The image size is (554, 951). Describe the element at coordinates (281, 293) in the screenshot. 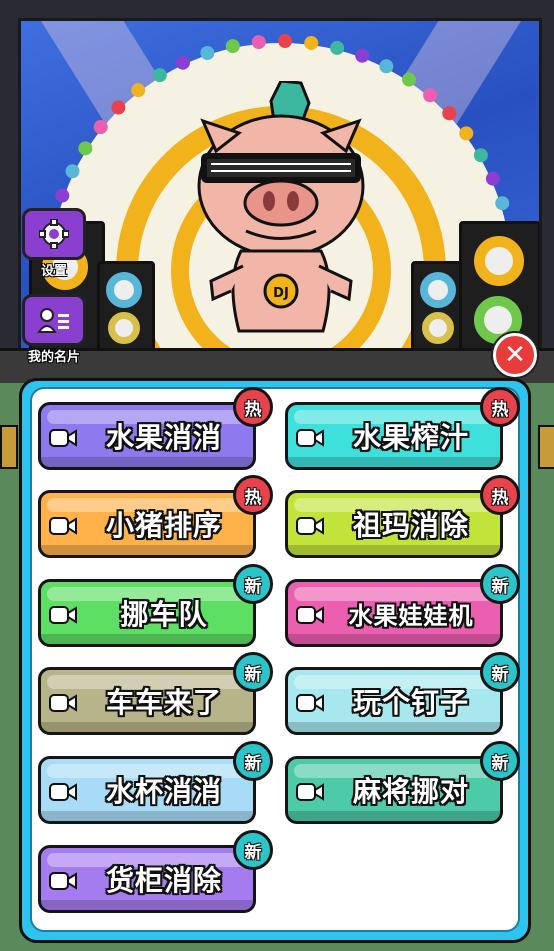

I see `pig-medal-text: DJ` at that location.